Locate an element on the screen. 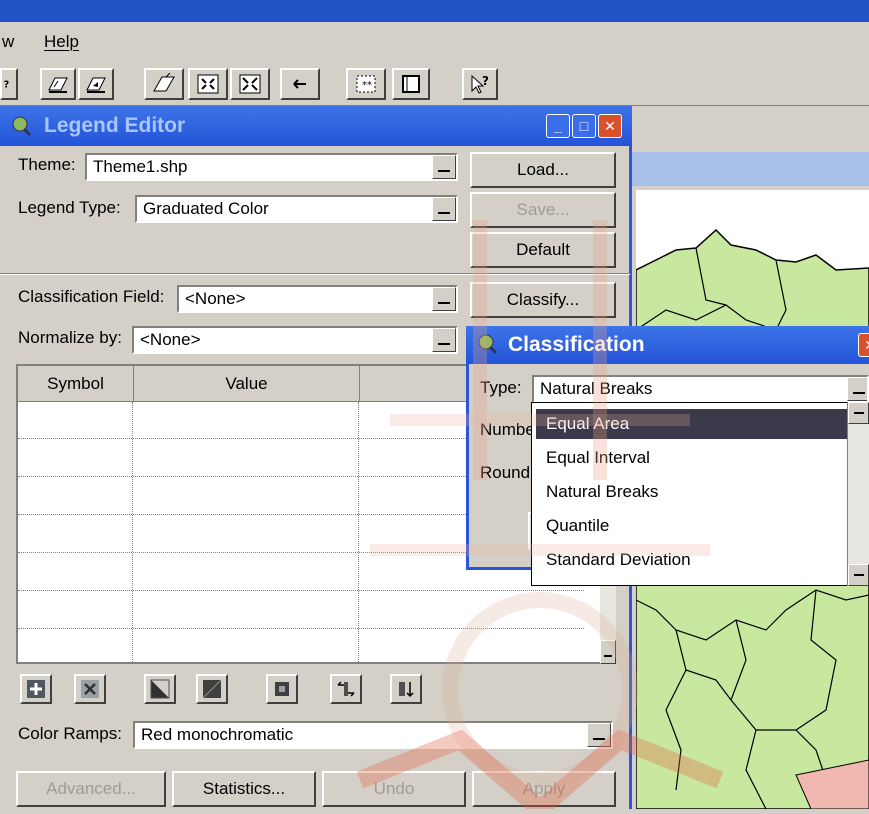  legend-editor-titlebar: Legend Editor _ □ ✕ is located at coordinates (316, 126).